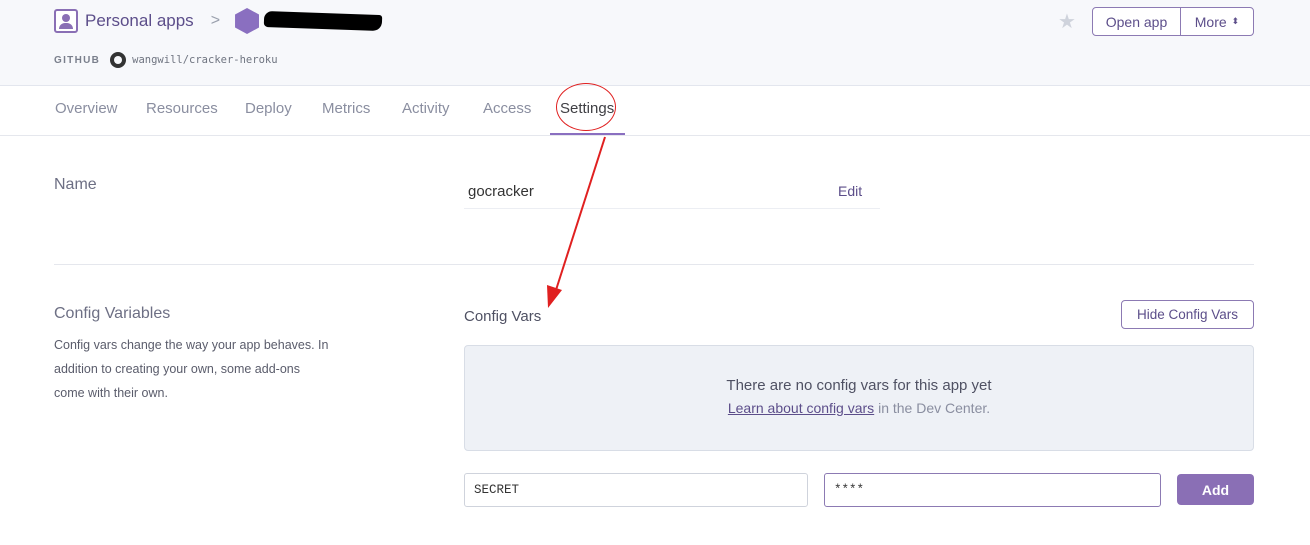 This screenshot has width=1310, height=545. Describe the element at coordinates (1187, 314) in the screenshot. I see `hide-config-vars-button: Hide Config Vars` at that location.